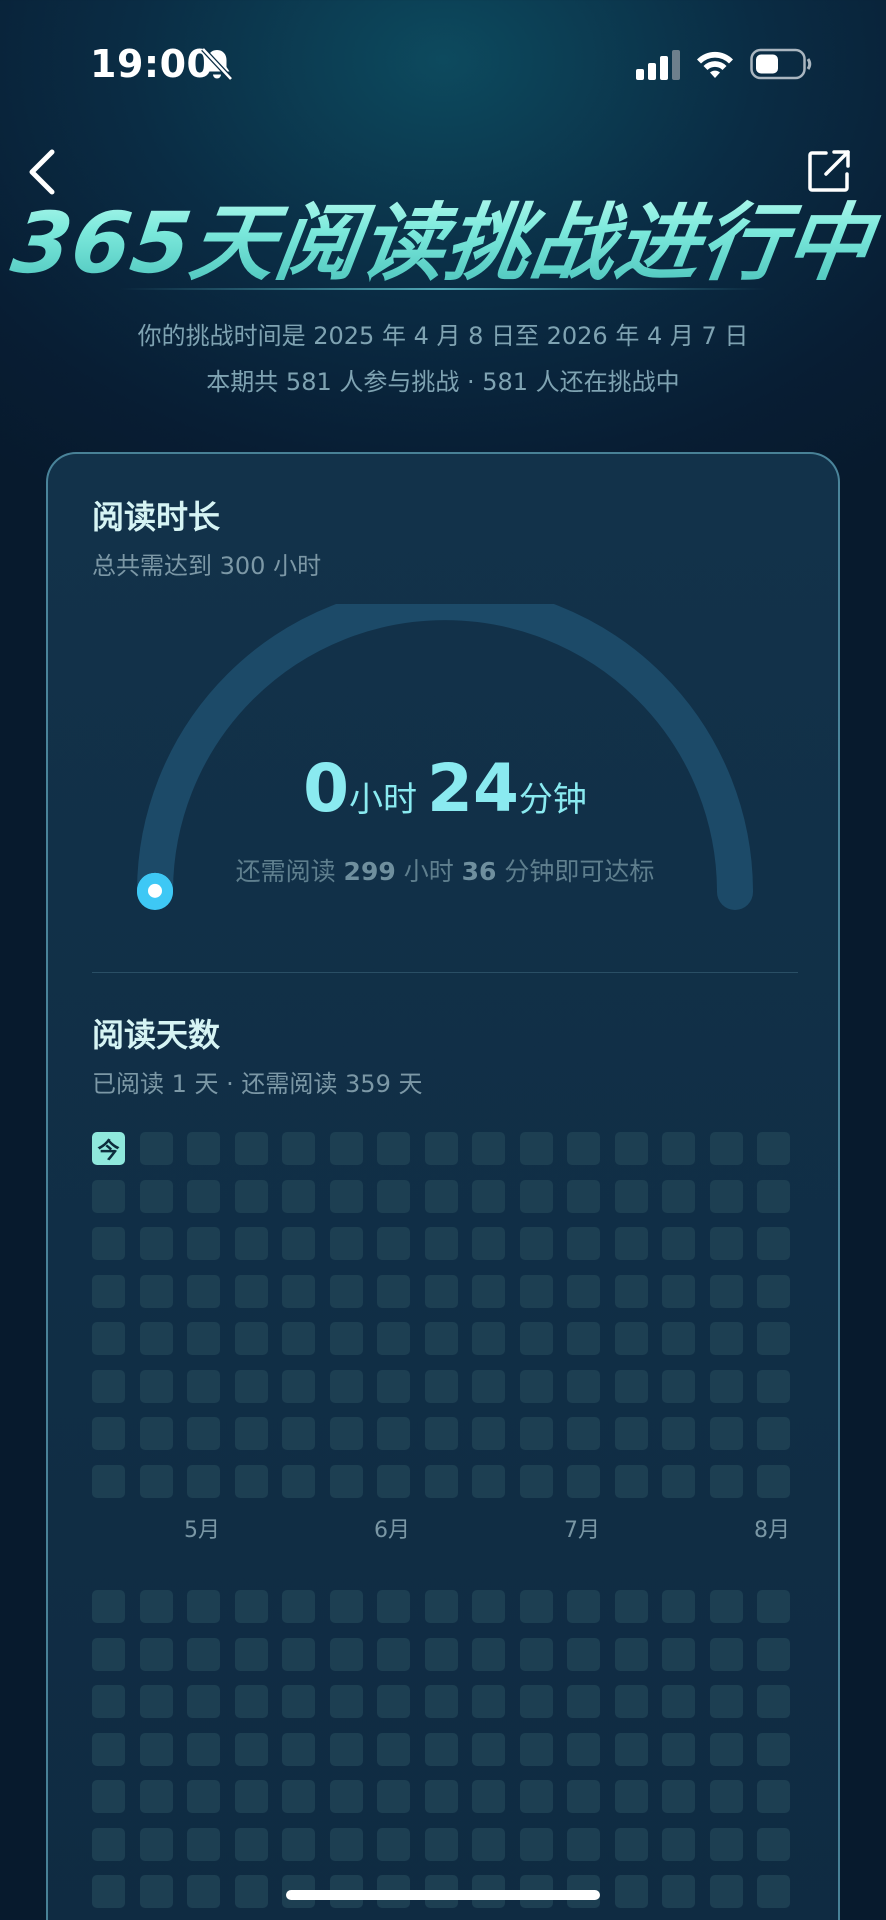 The height and width of the screenshot is (1920, 886). I want to click on gauge-track, so click(445, 757).